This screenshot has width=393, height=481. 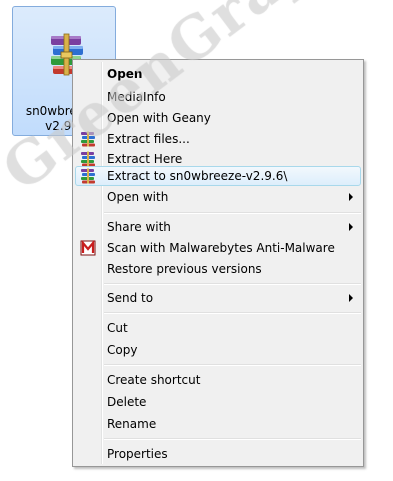 What do you see at coordinates (218, 97) in the screenshot?
I see `menu-item-mediainfo: MediaInfo` at bounding box center [218, 97].